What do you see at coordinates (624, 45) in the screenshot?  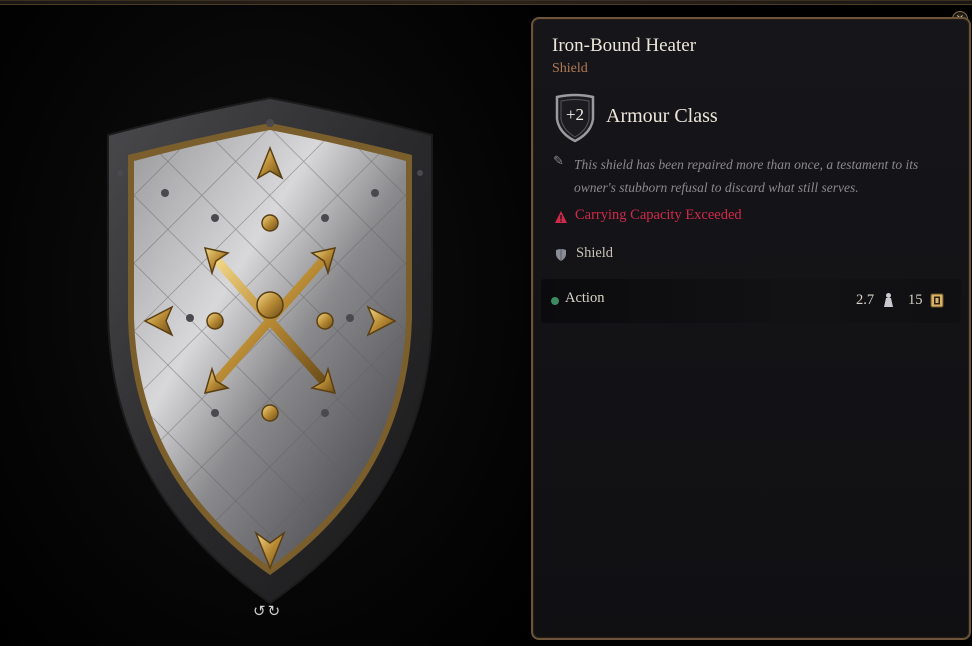 I see `item-name: Iron-Bound Heater` at bounding box center [624, 45].